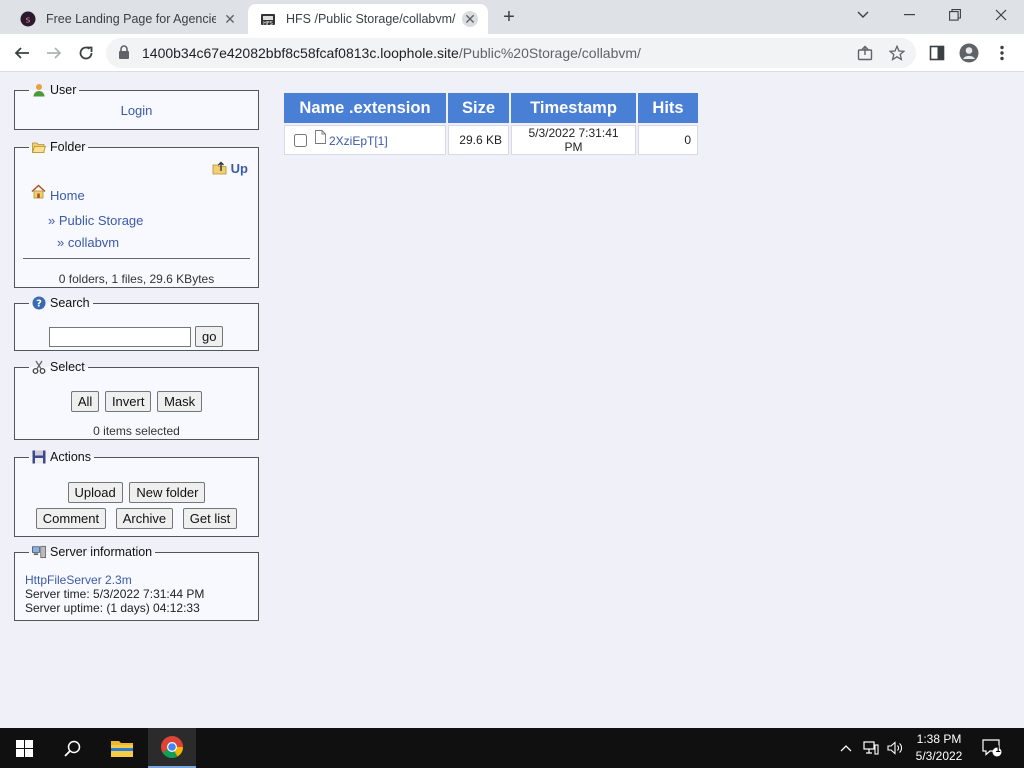  Describe the element at coordinates (1002, 53) in the screenshot. I see `more-menu-icon` at that location.